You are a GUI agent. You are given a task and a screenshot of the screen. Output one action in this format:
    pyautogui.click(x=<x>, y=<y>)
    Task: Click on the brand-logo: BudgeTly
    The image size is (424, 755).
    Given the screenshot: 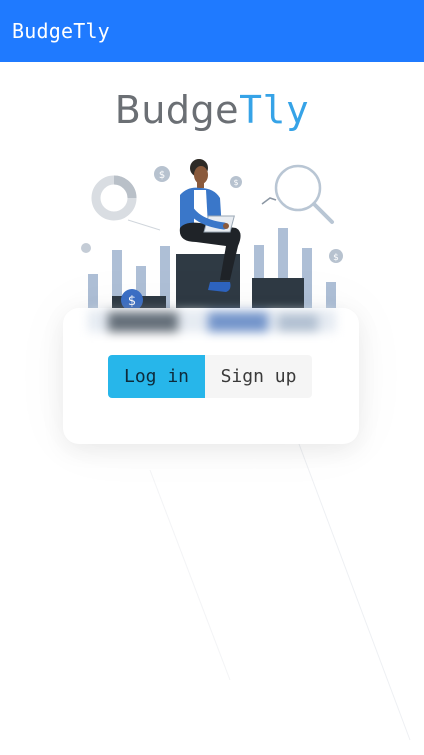 What is the action you would take?
    pyautogui.click(x=212, y=110)
    